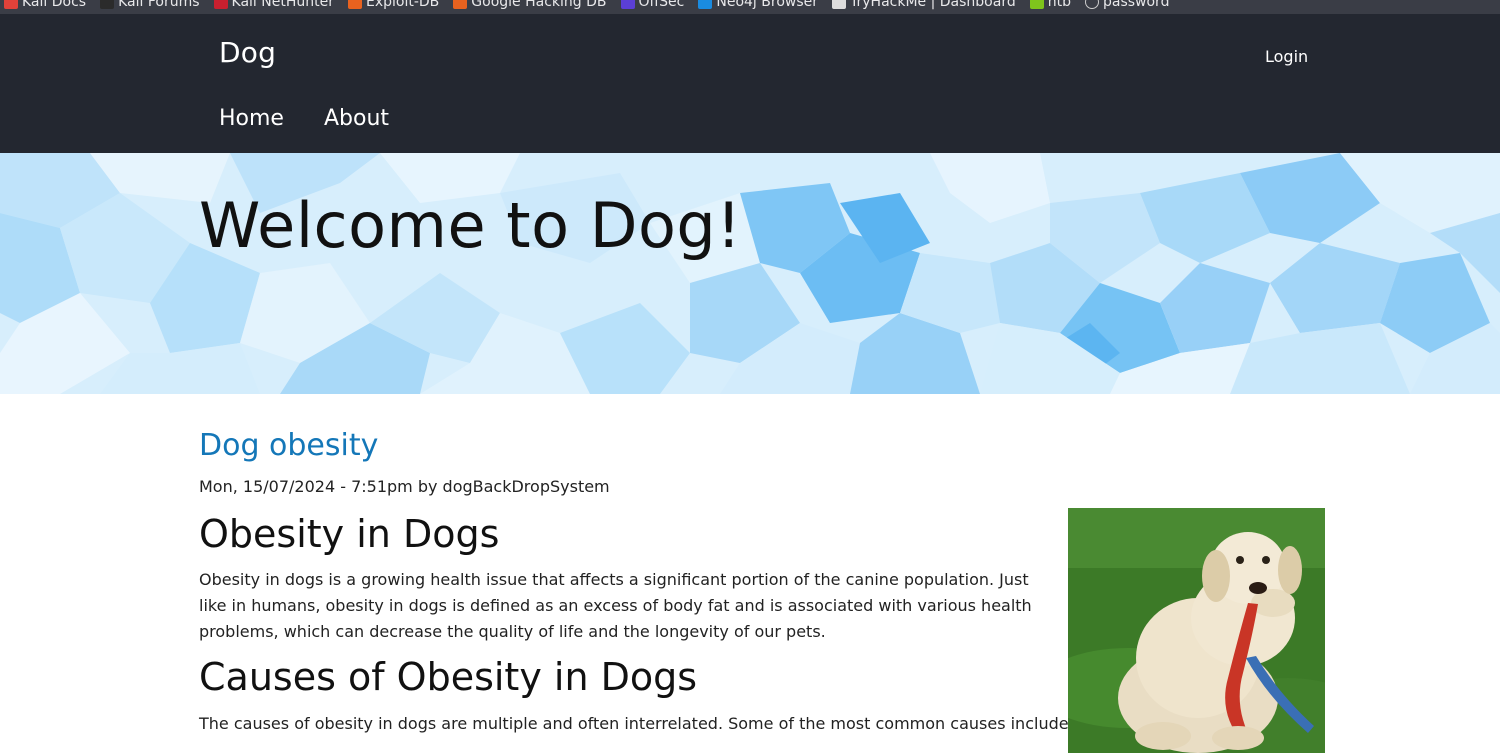  What do you see at coordinates (1091, 4) in the screenshot?
I see `globe-icon` at bounding box center [1091, 4].